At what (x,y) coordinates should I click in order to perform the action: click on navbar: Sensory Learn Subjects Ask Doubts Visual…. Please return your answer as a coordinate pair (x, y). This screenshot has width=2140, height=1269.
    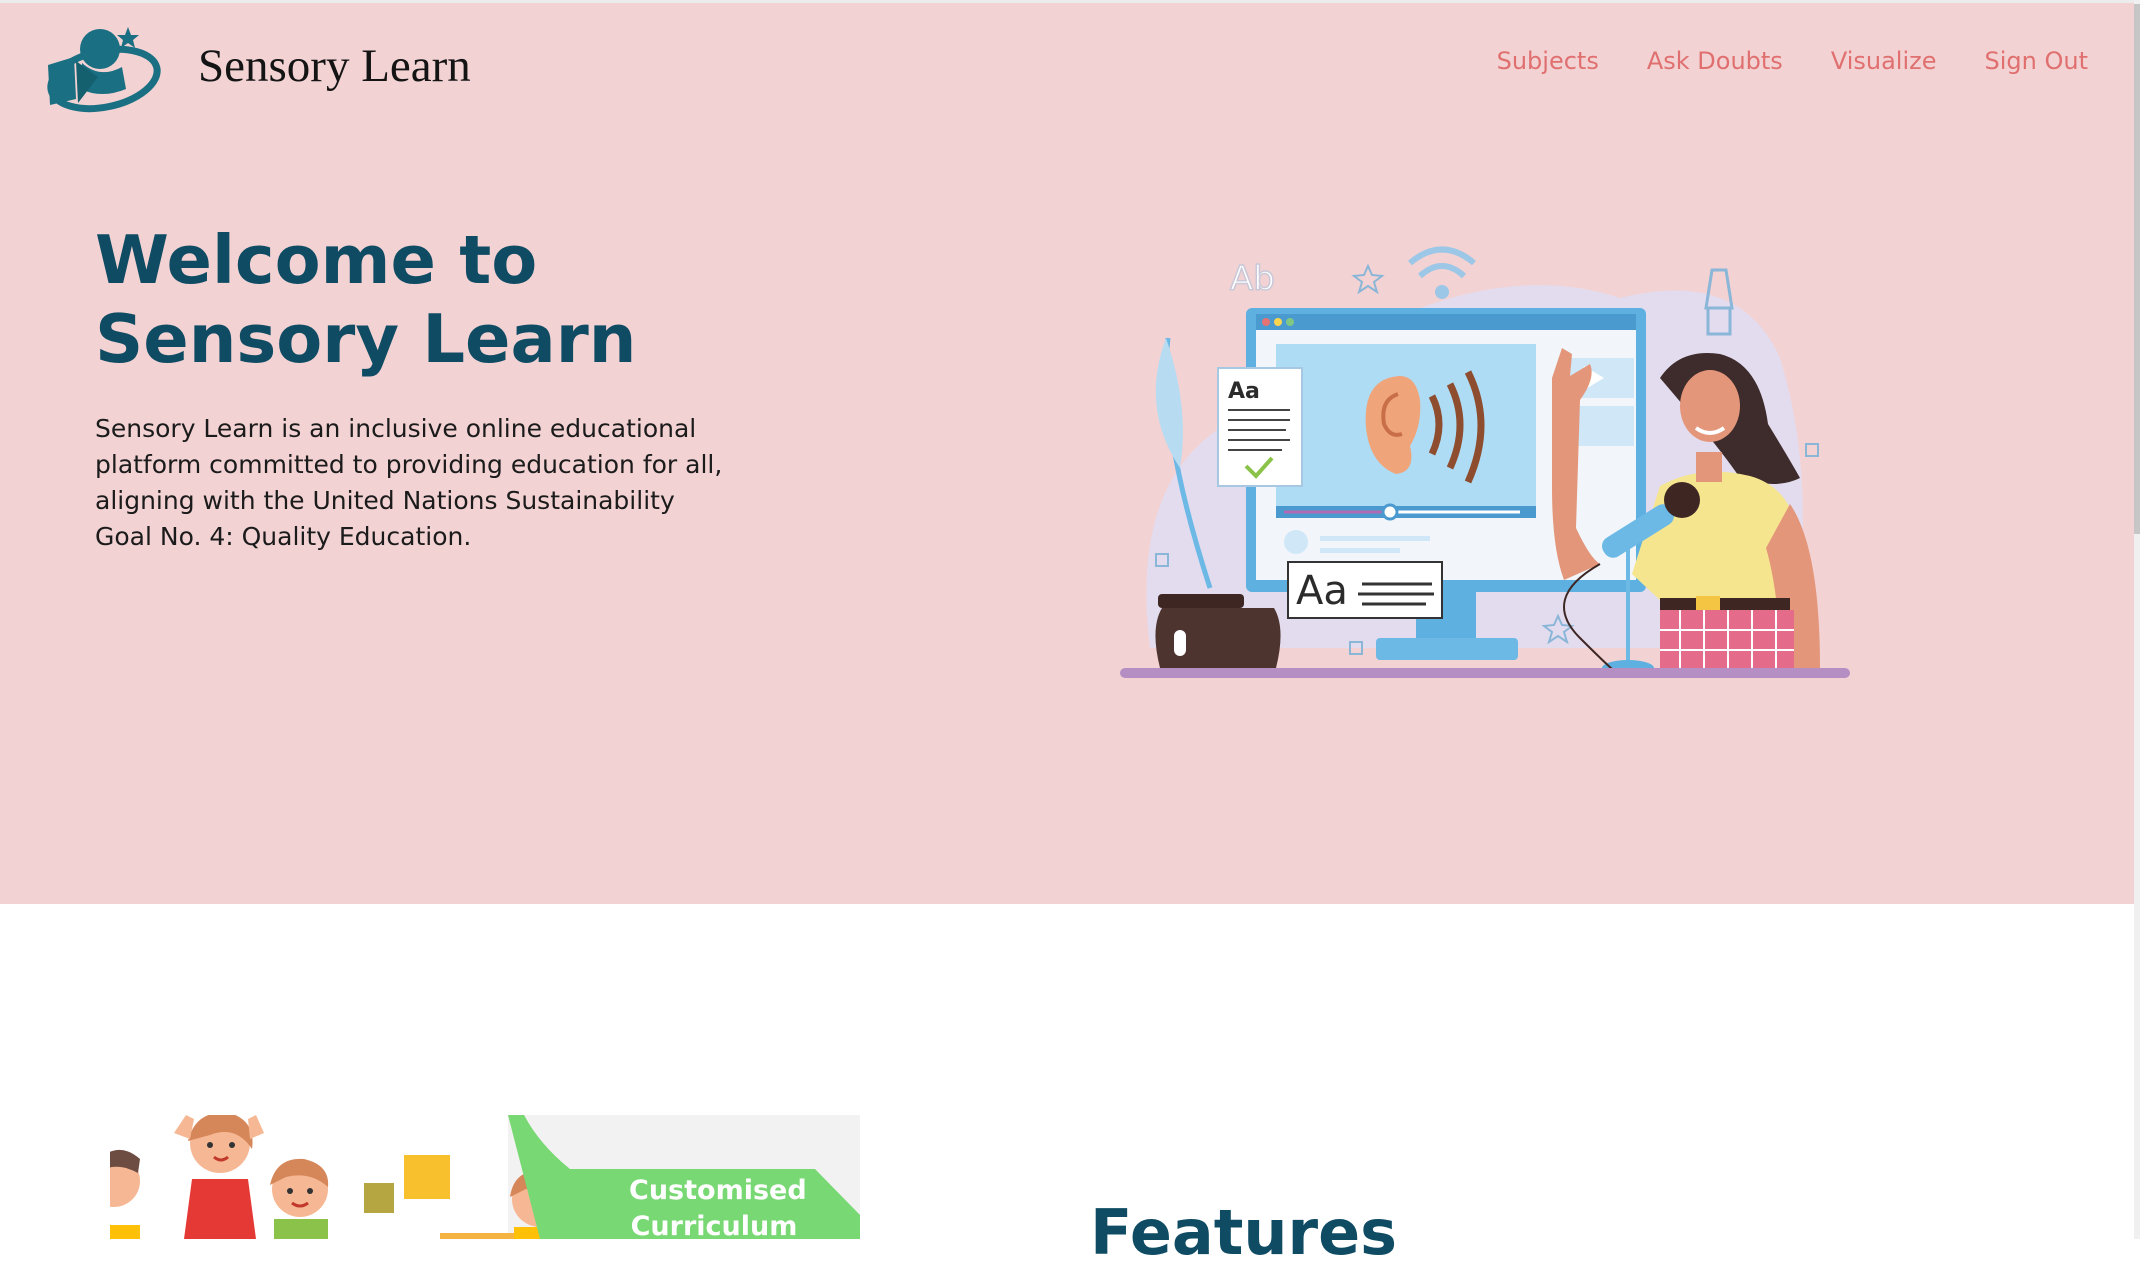
    Looking at the image, I should click on (1067, 68).